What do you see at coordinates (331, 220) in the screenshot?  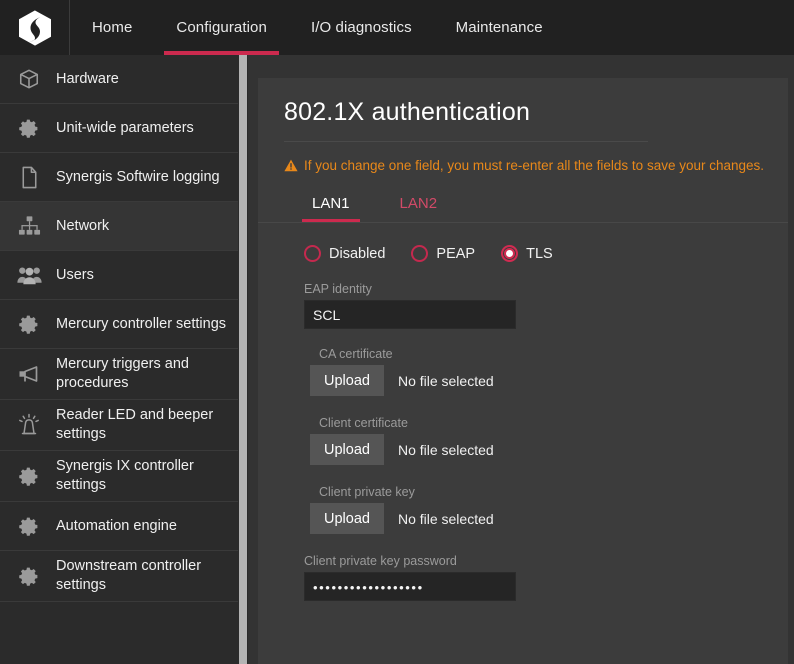 I see `tab-active-underline` at bounding box center [331, 220].